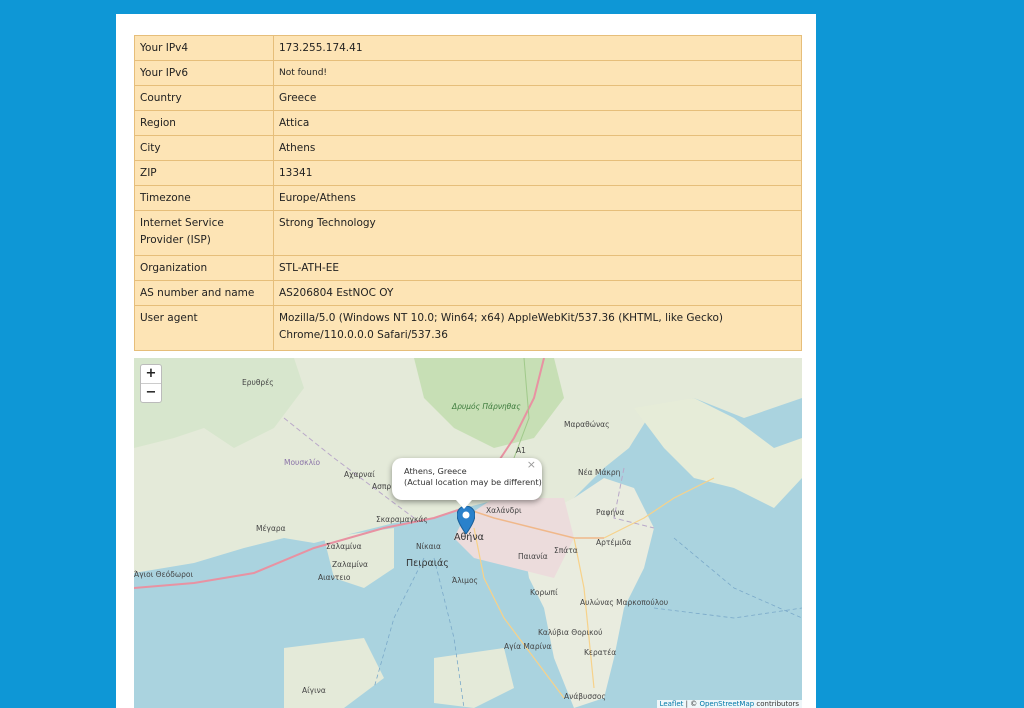 This screenshot has height=708, width=1024. What do you see at coordinates (151, 374) in the screenshot?
I see `zoom-in-button: +` at bounding box center [151, 374].